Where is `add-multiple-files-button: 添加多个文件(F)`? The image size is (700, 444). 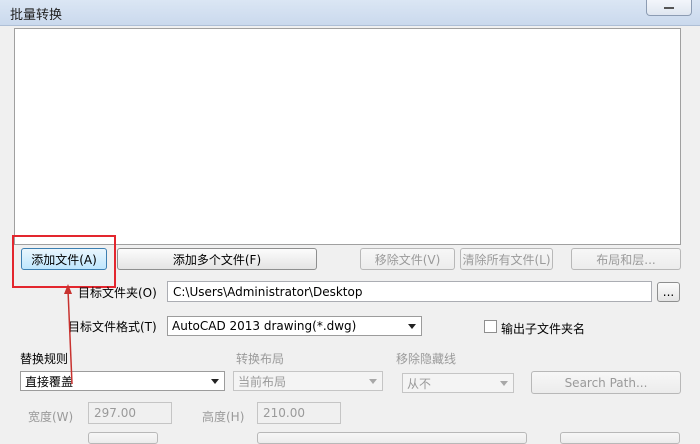
add-multiple-files-button: 添加多个文件(F) is located at coordinates (217, 259).